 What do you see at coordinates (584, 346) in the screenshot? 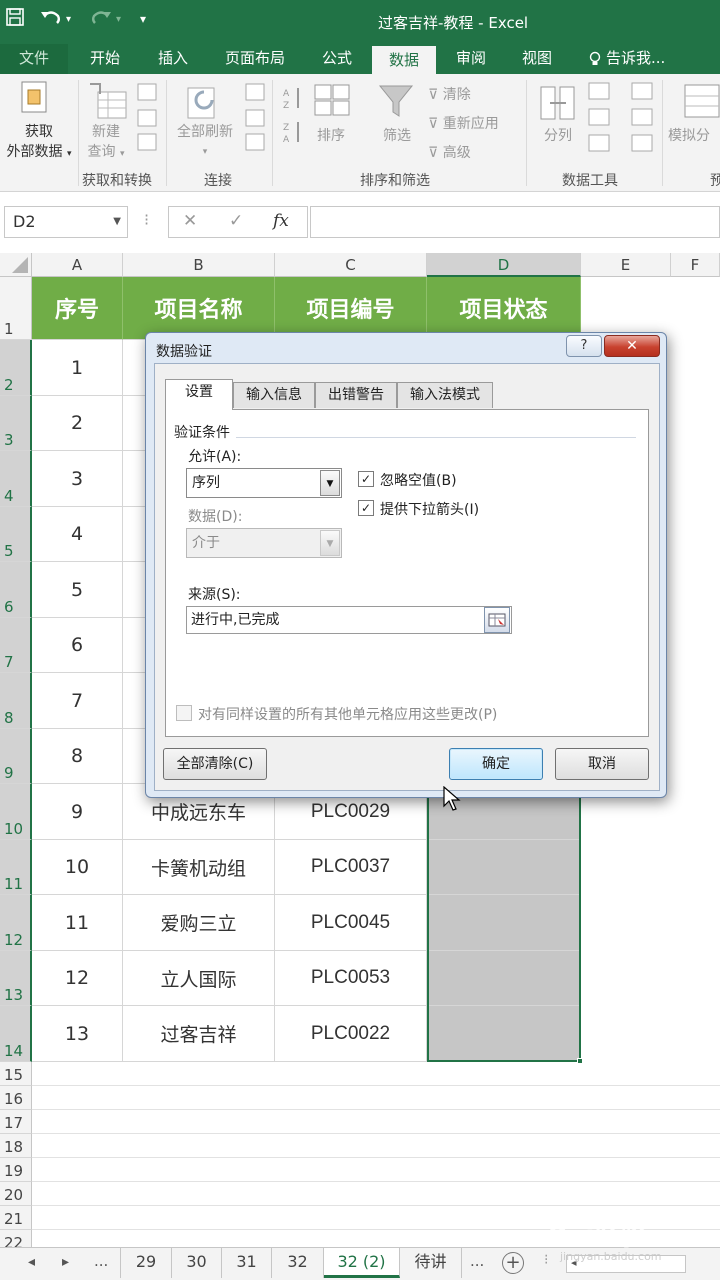
I see `help-button: ?` at bounding box center [584, 346].